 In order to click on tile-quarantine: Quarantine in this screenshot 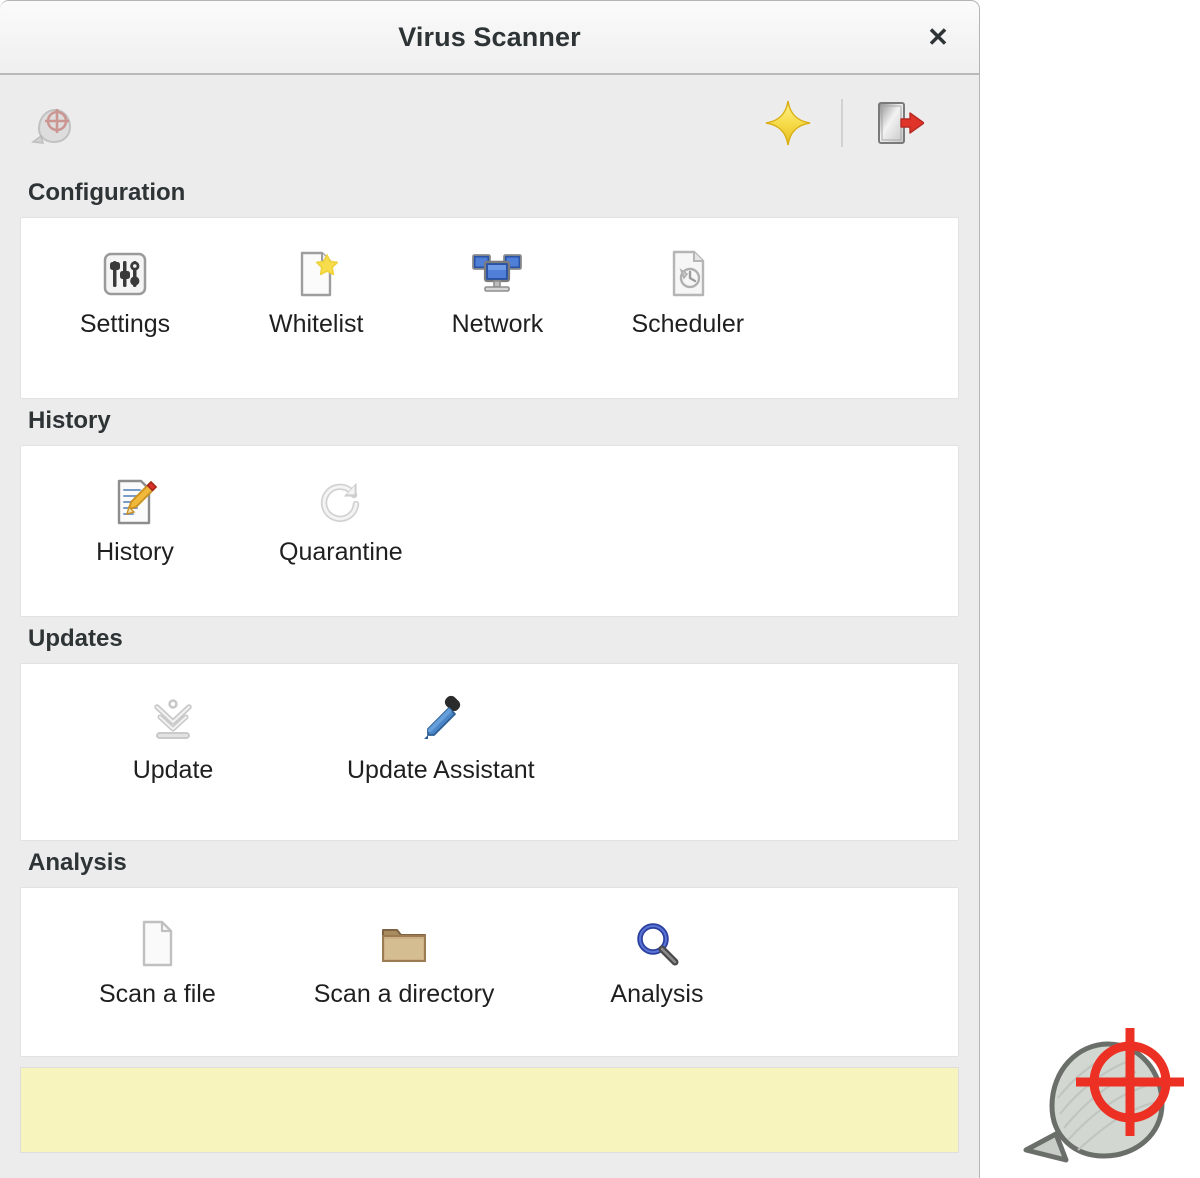, I will do `click(341, 520)`.